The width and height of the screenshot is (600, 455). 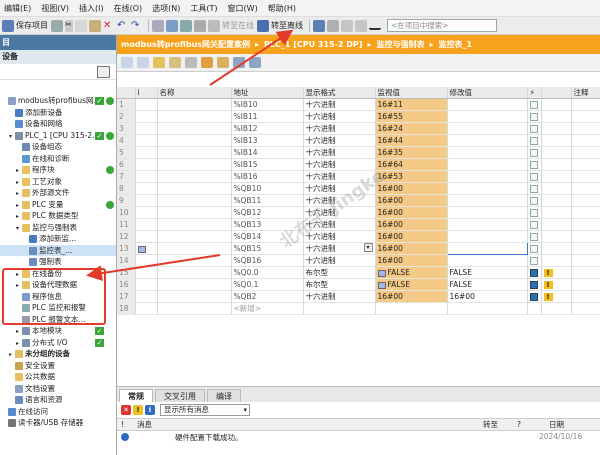 What do you see at coordinates (239, 62) in the screenshot?
I see `show-all-columns-icon` at bounding box center [239, 62].